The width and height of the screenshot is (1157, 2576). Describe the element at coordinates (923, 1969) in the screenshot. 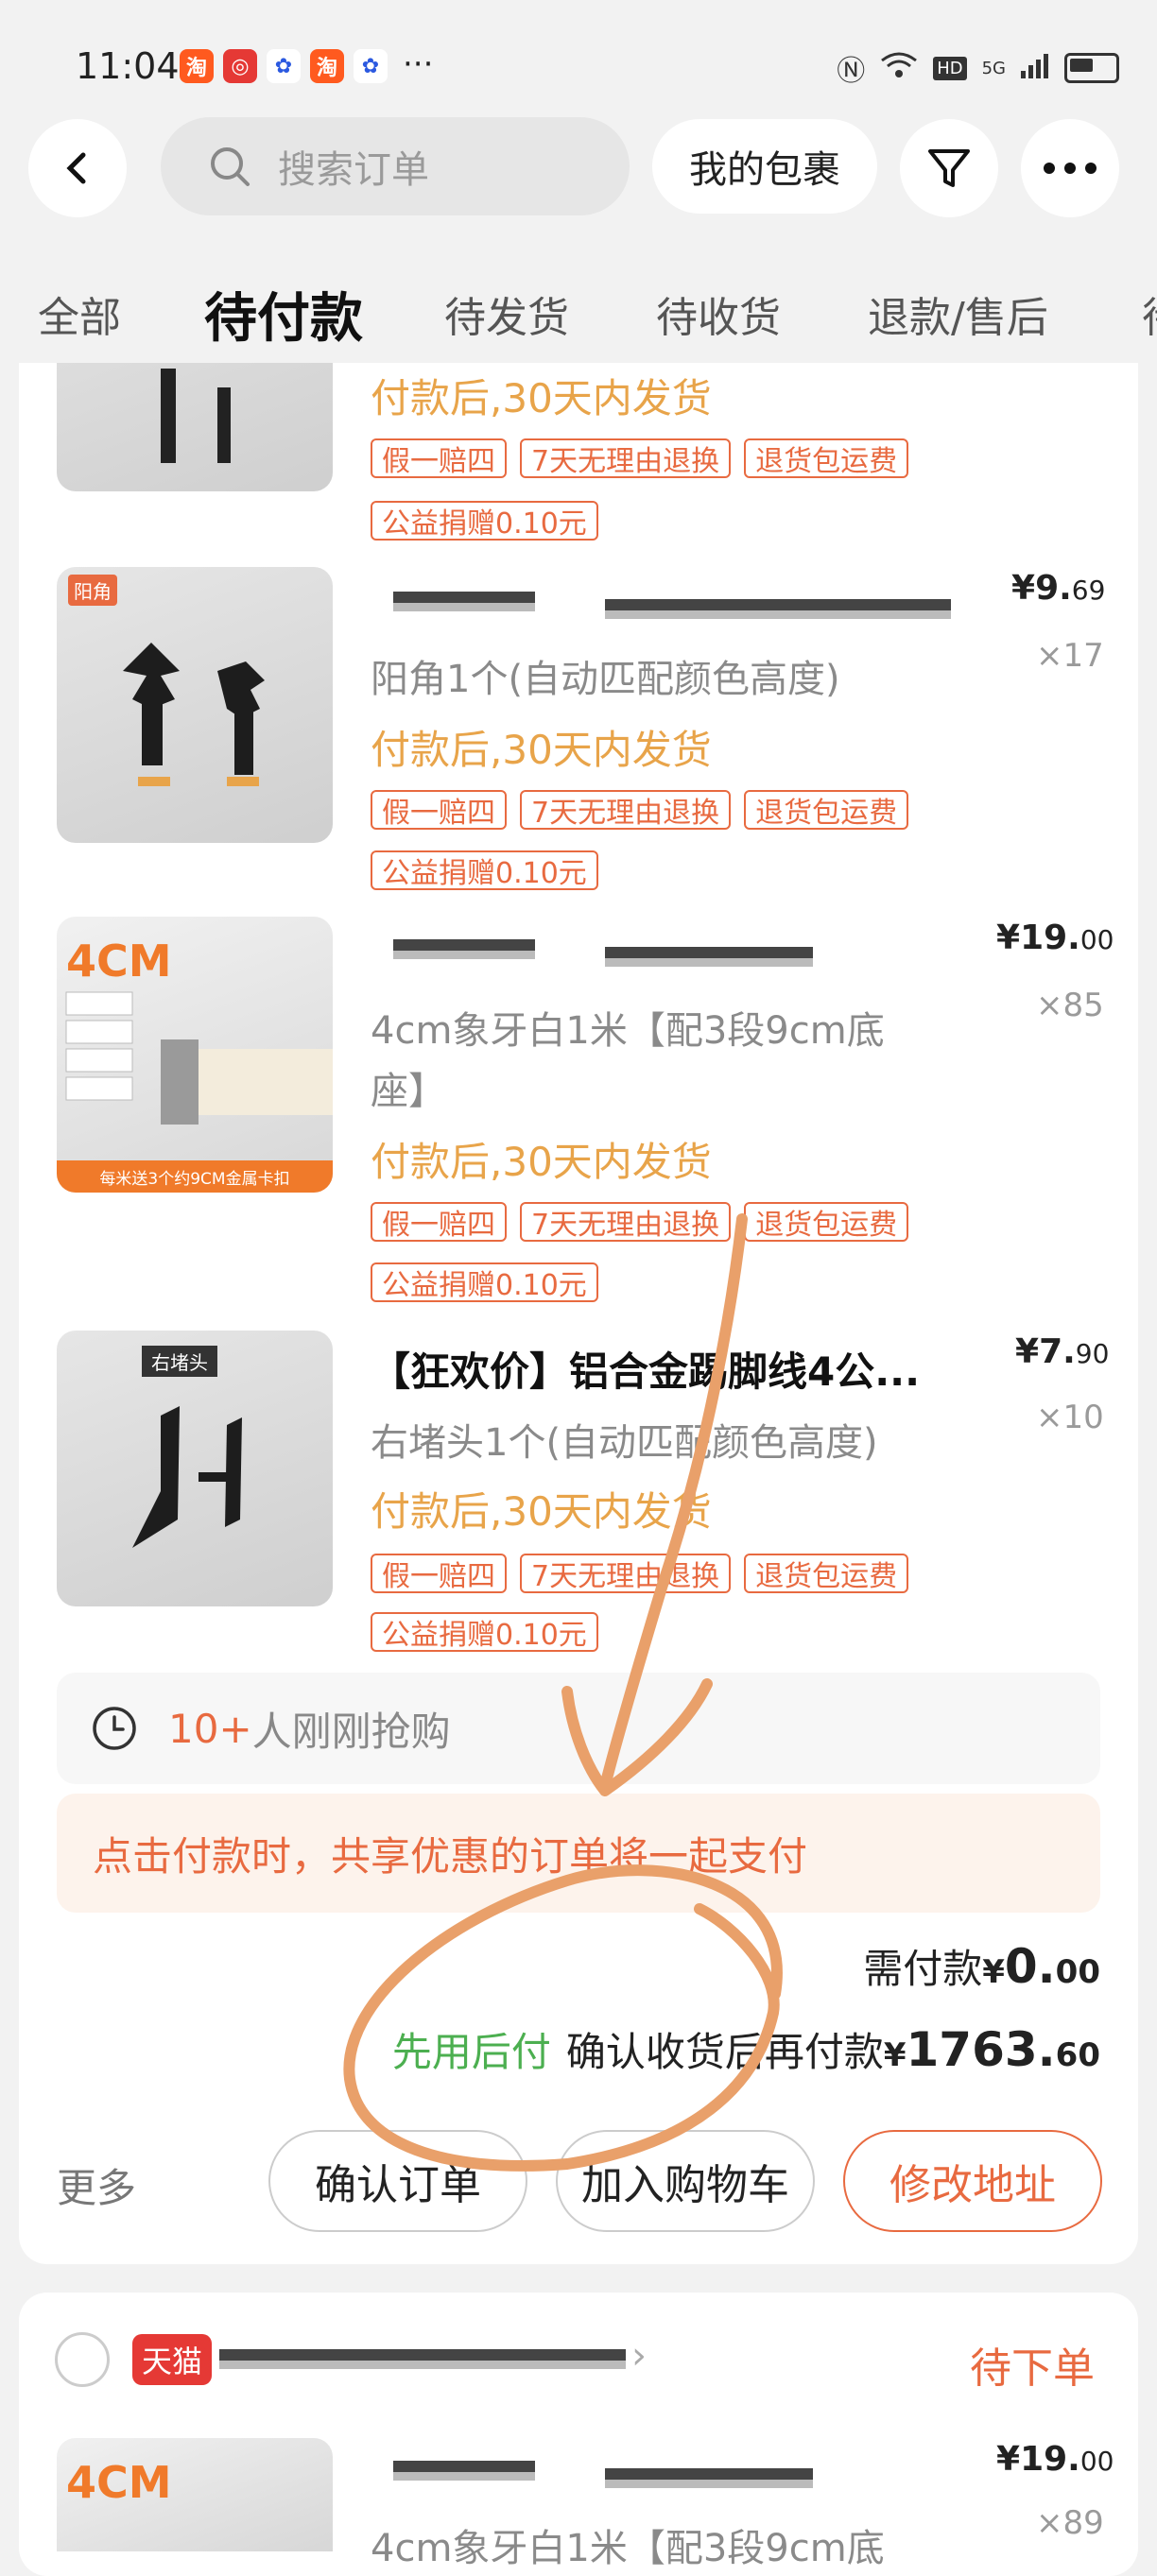

I see `amount-due-label: 需付款` at that location.